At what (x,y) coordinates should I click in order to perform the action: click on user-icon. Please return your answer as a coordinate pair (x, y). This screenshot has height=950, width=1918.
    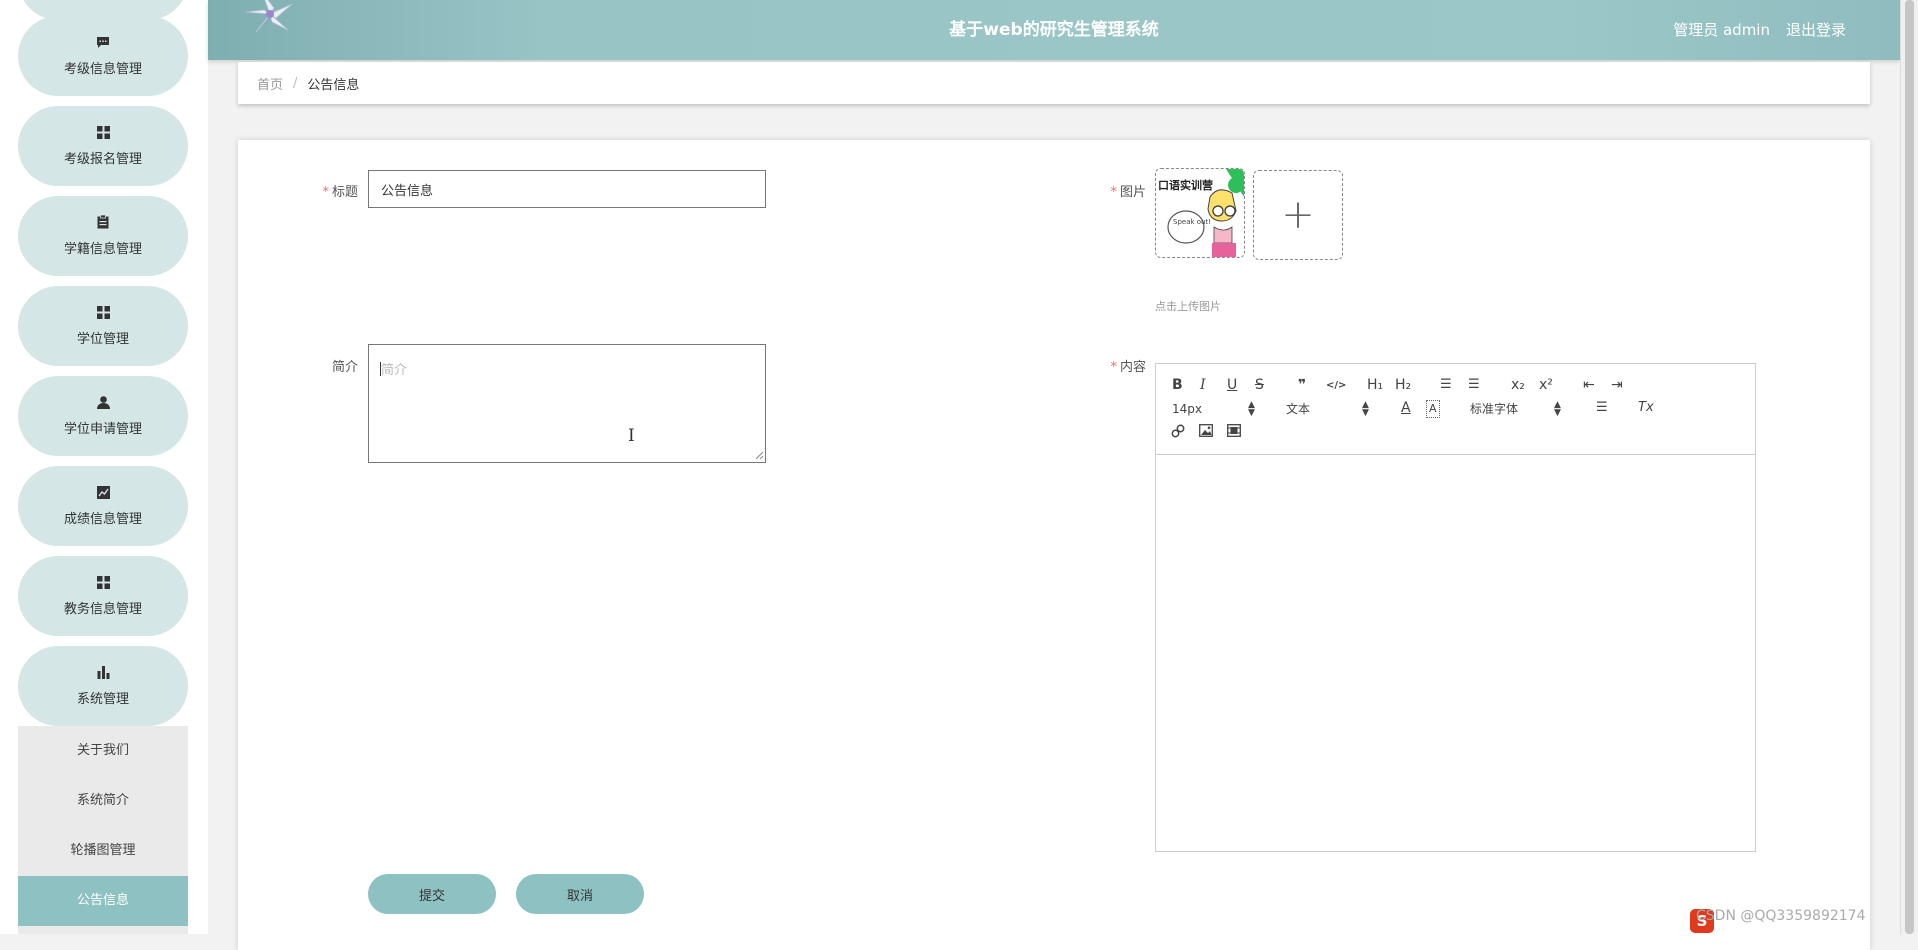
    Looking at the image, I should click on (103, 403).